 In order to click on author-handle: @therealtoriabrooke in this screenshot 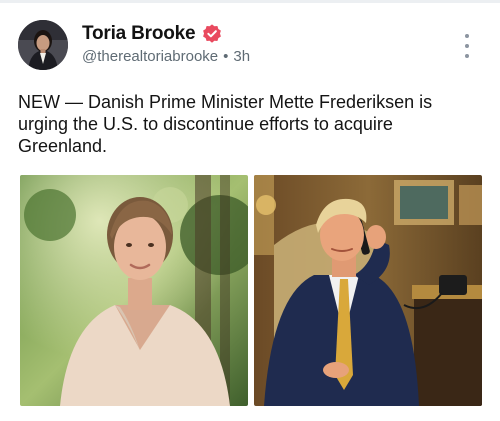, I will do `click(150, 56)`.